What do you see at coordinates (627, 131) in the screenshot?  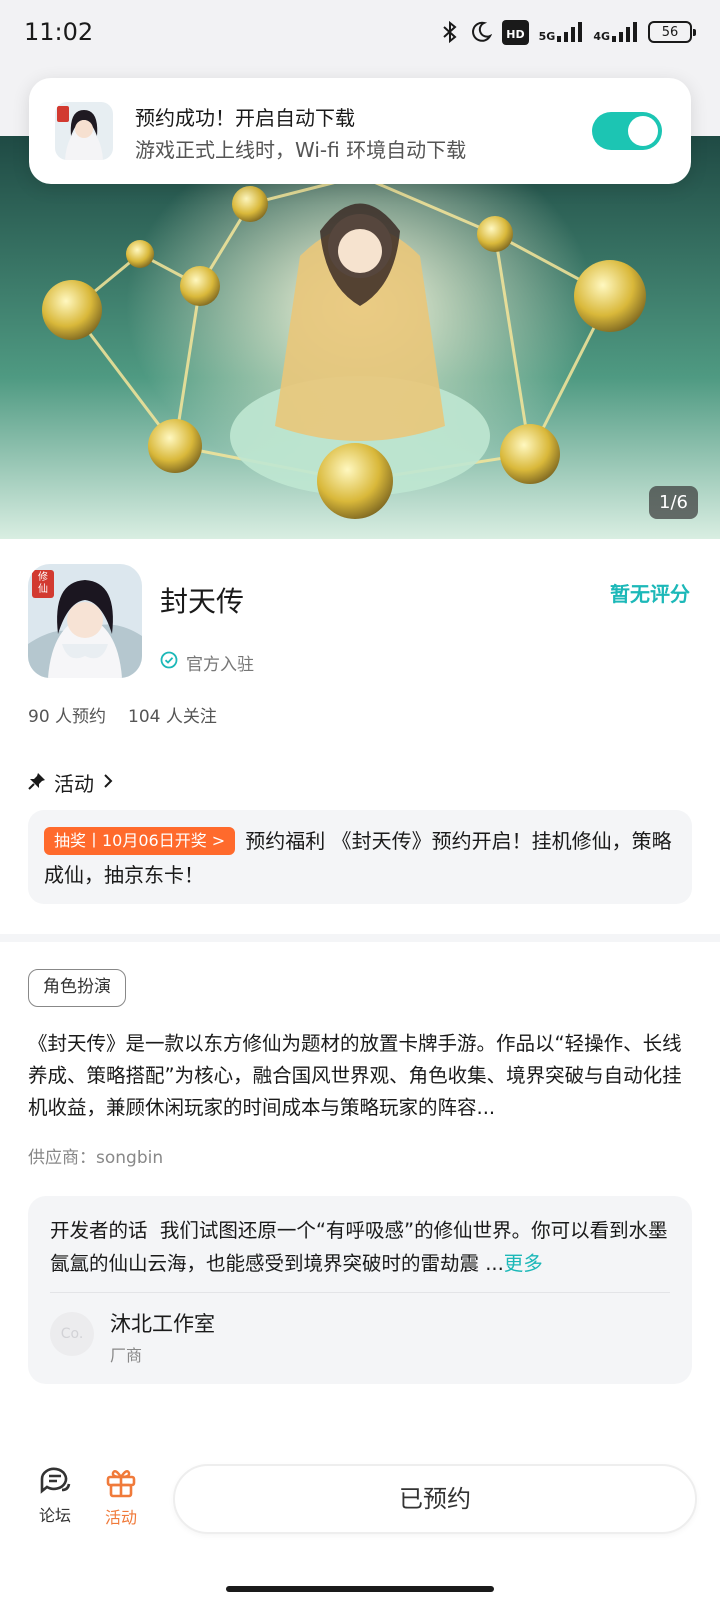 I see `auto-download-toggle` at bounding box center [627, 131].